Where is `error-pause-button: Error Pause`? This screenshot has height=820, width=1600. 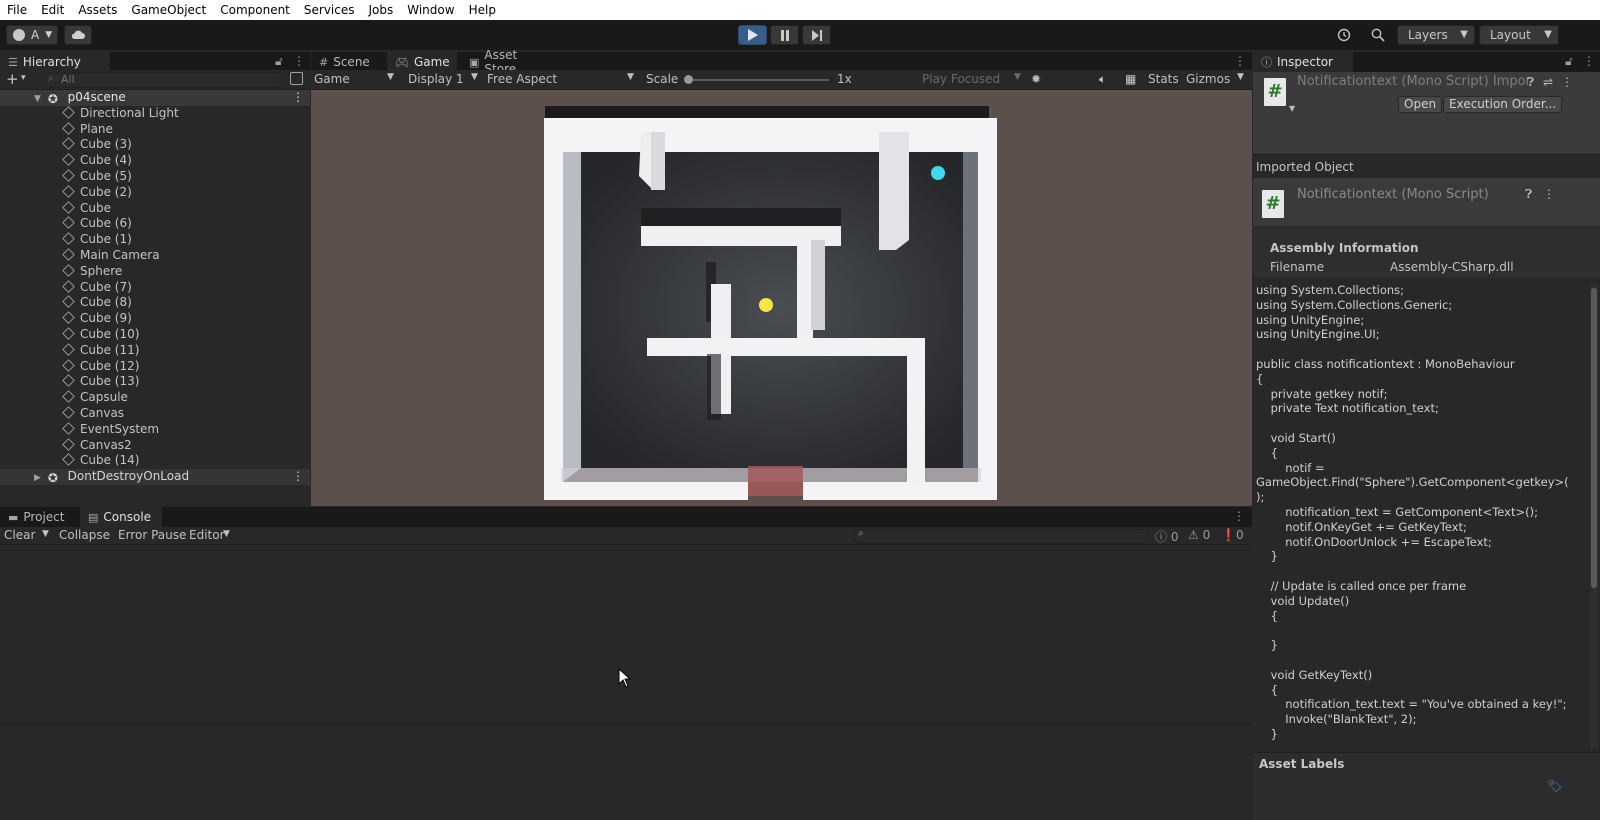
error-pause-button: Error Pause is located at coordinates (152, 535).